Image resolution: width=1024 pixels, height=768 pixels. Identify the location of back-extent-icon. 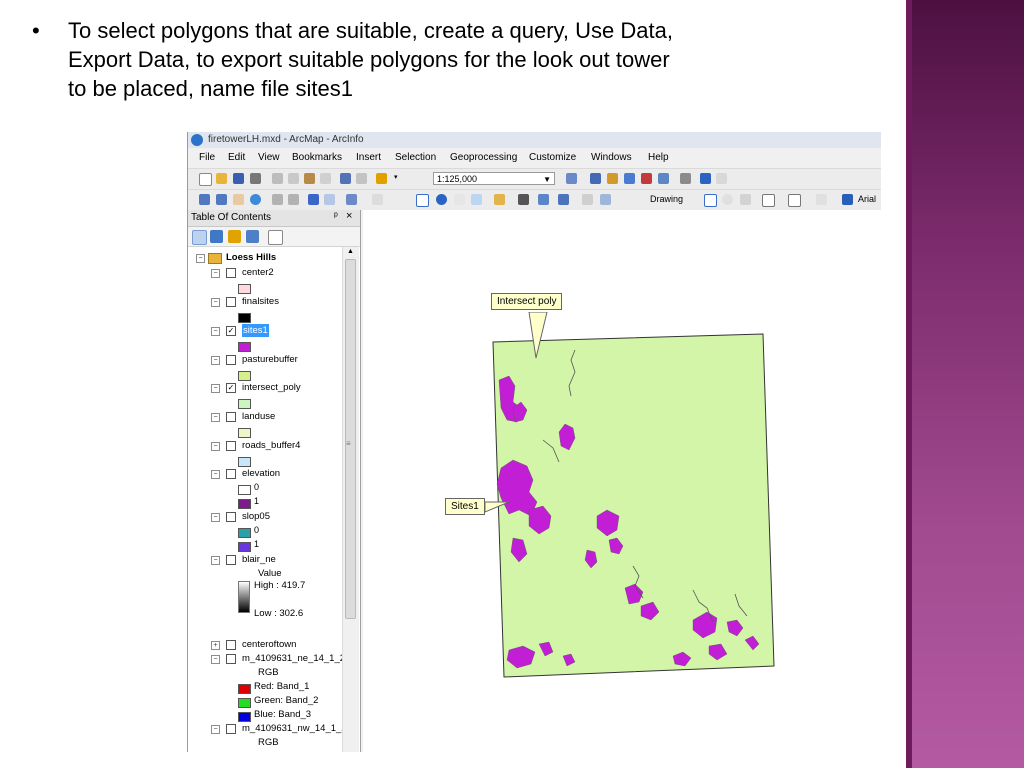
(313, 199).